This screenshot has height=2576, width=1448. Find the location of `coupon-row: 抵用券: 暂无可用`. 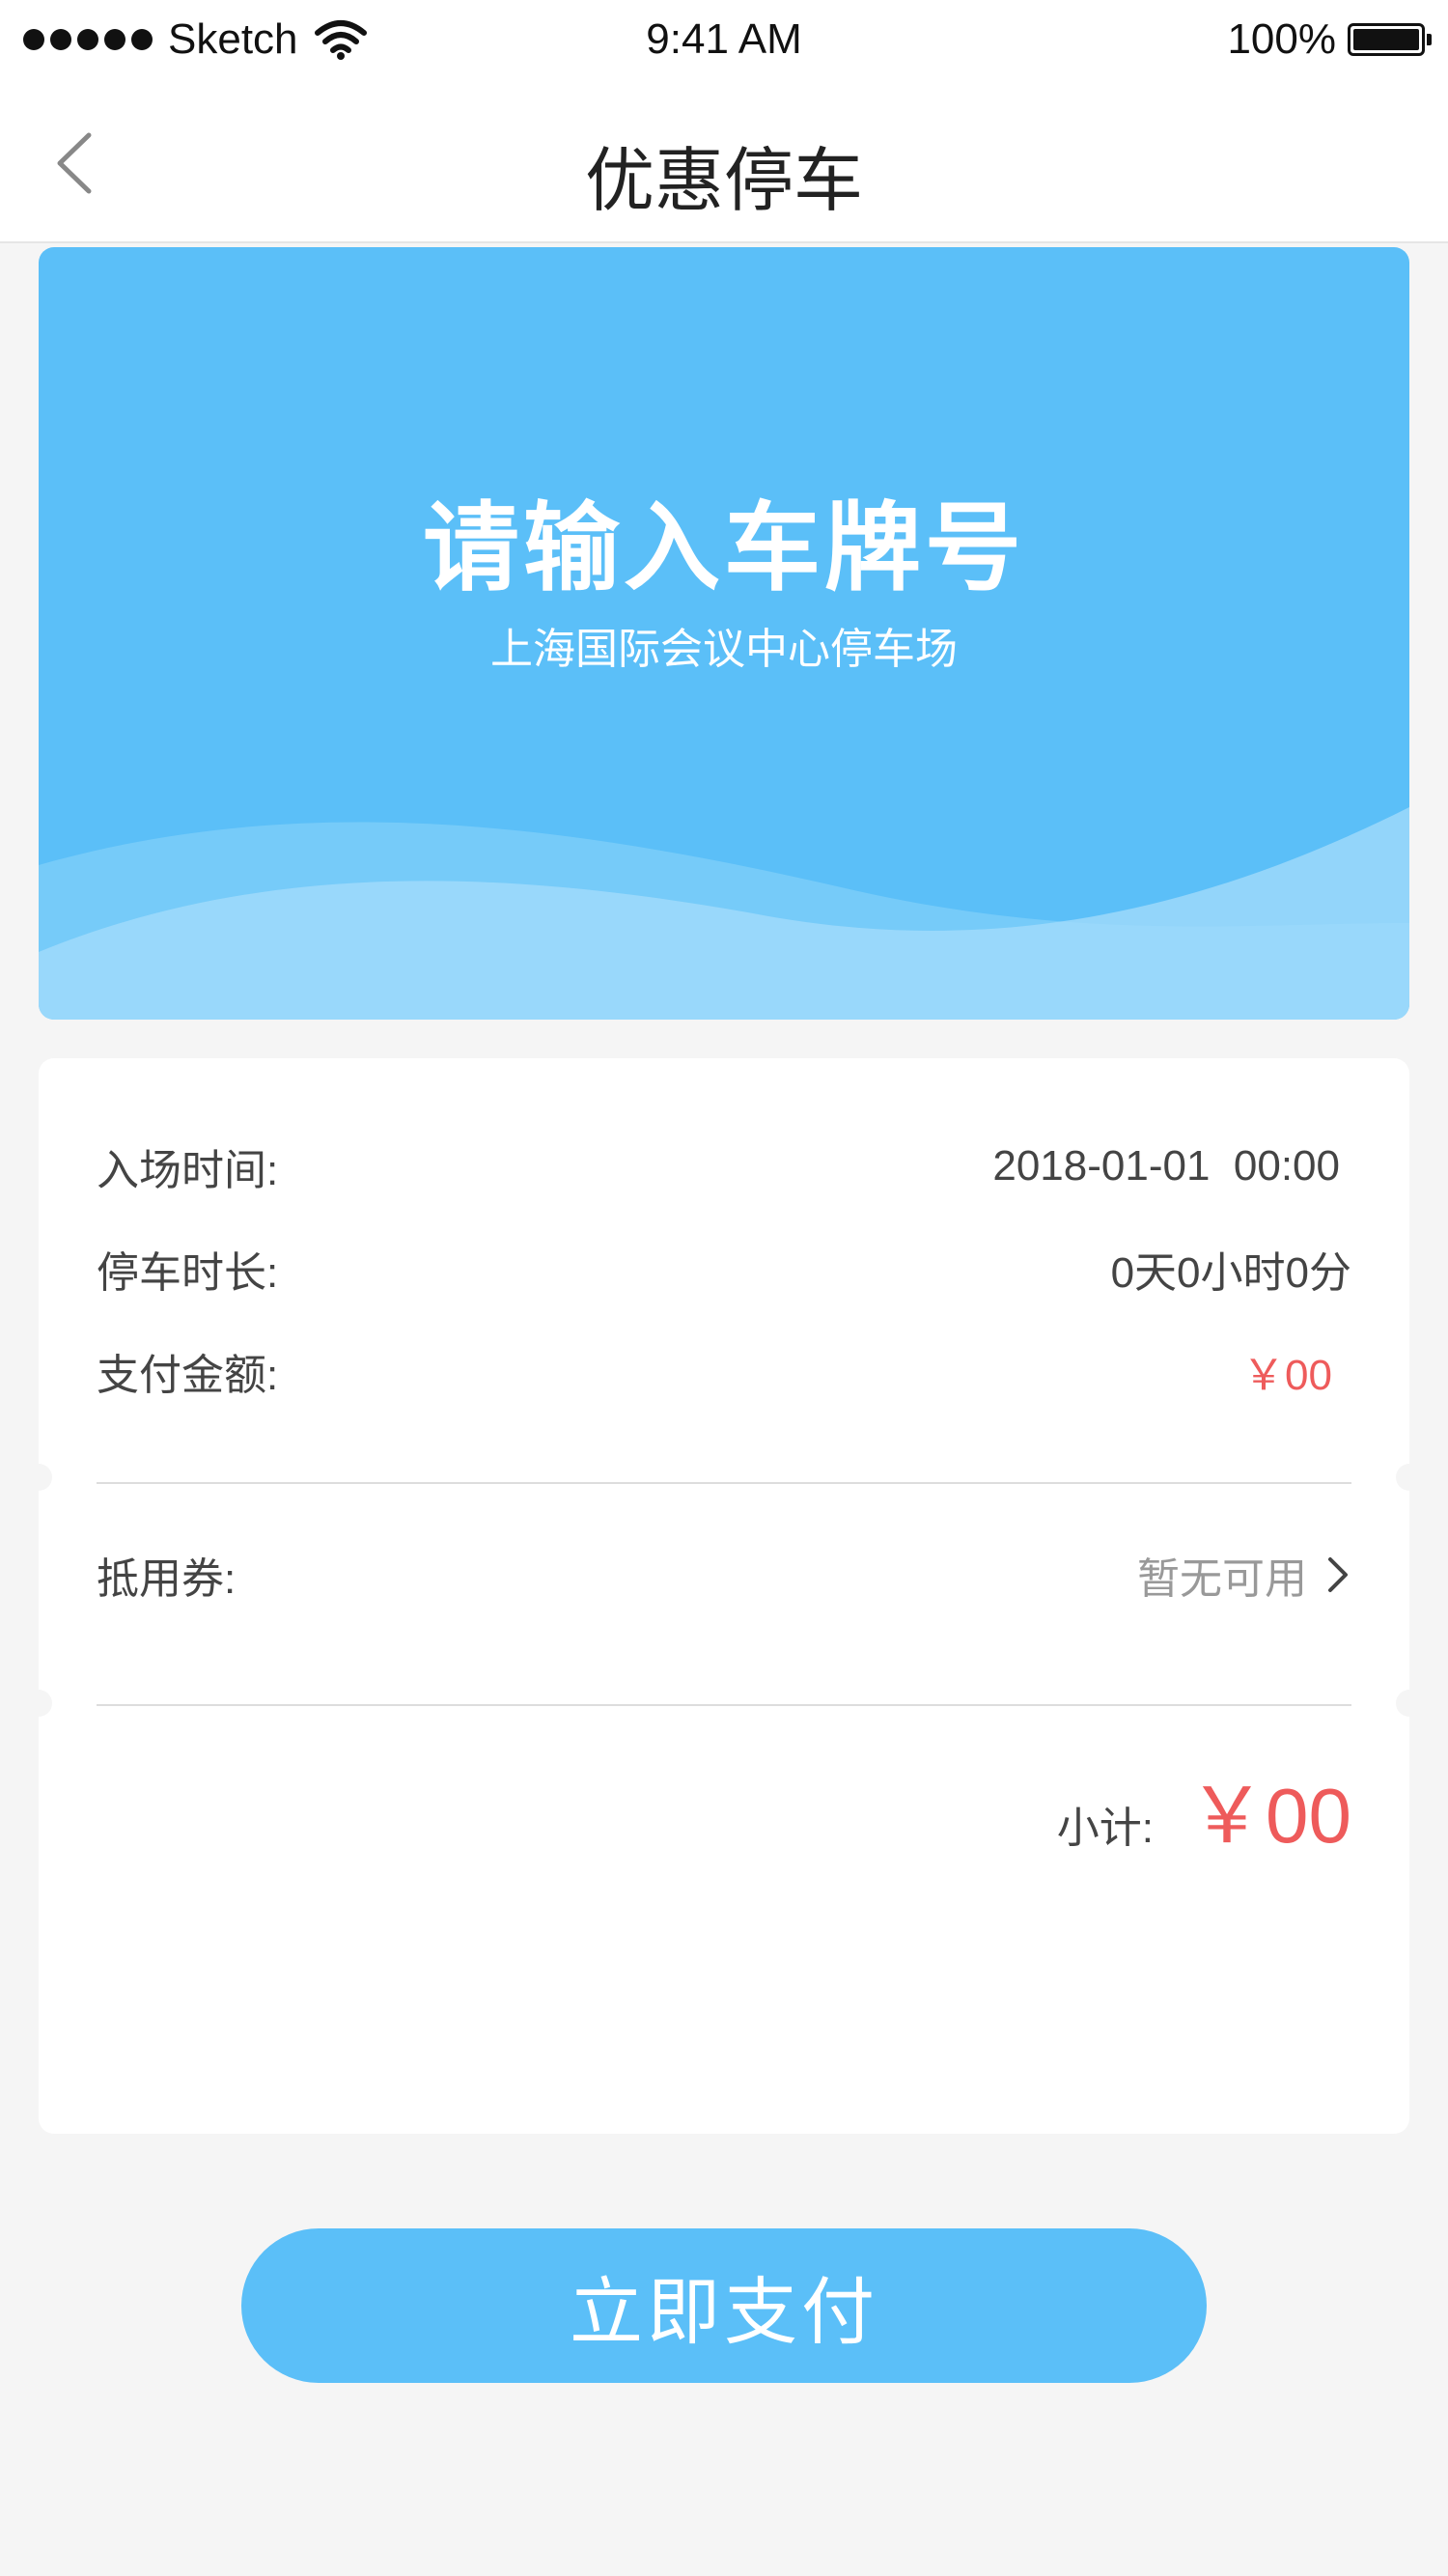

coupon-row: 抵用券: 暂无可用 is located at coordinates (724, 1575).